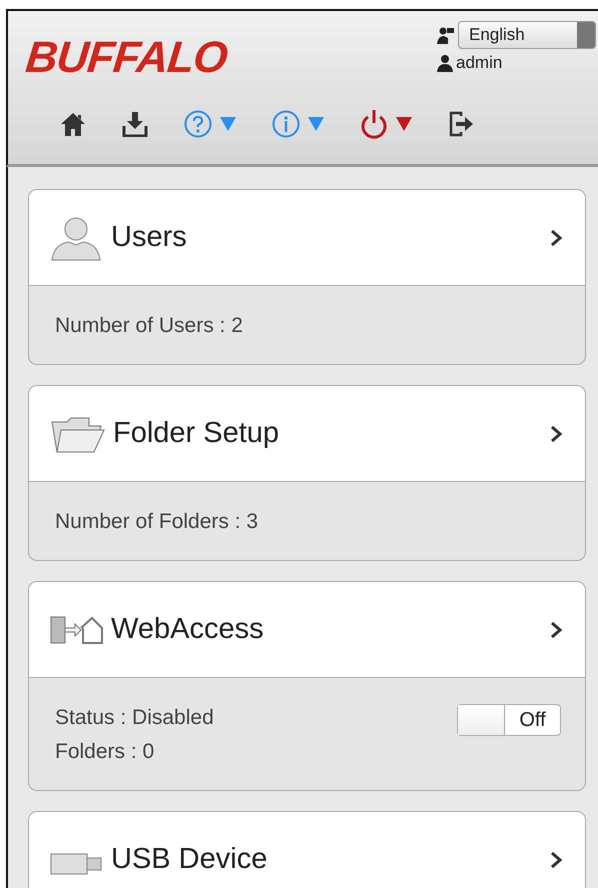  What do you see at coordinates (156, 522) in the screenshot?
I see `status-text: Number of Folders : 3` at bounding box center [156, 522].